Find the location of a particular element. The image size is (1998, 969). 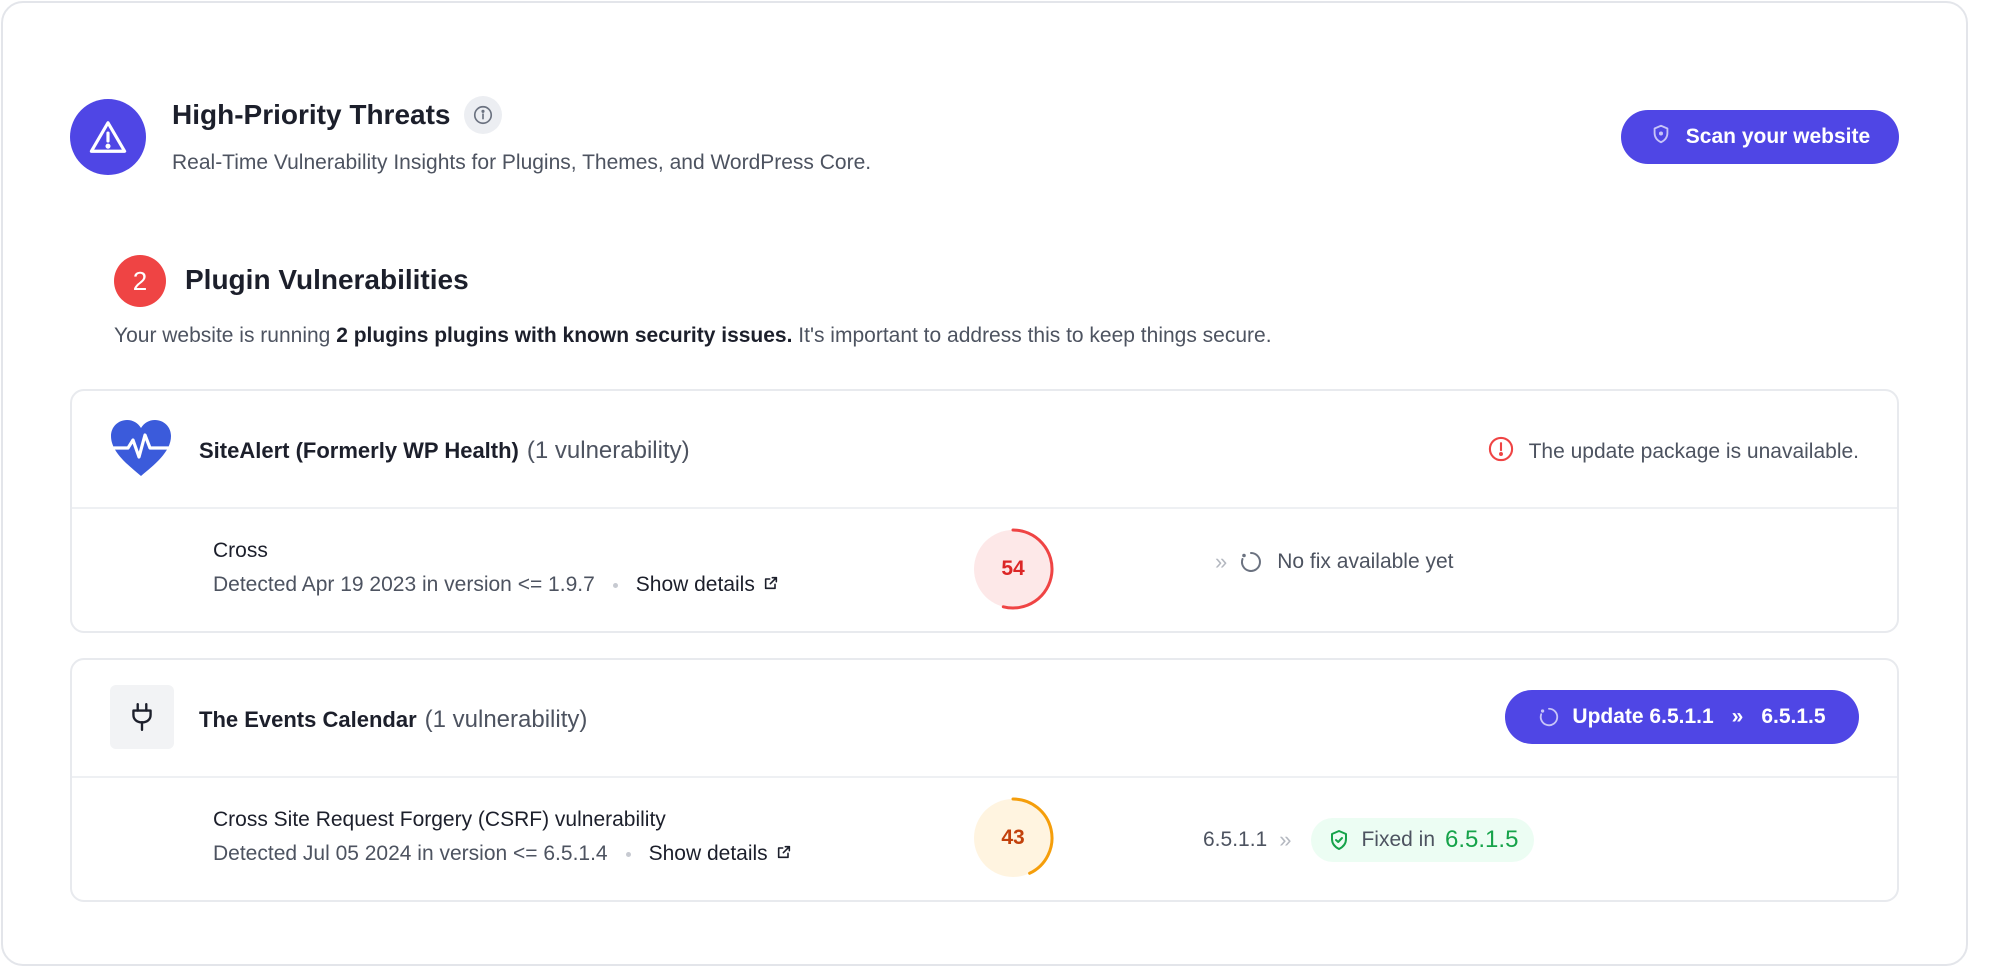

vulnerability-count-badge: 2 is located at coordinates (140, 281).